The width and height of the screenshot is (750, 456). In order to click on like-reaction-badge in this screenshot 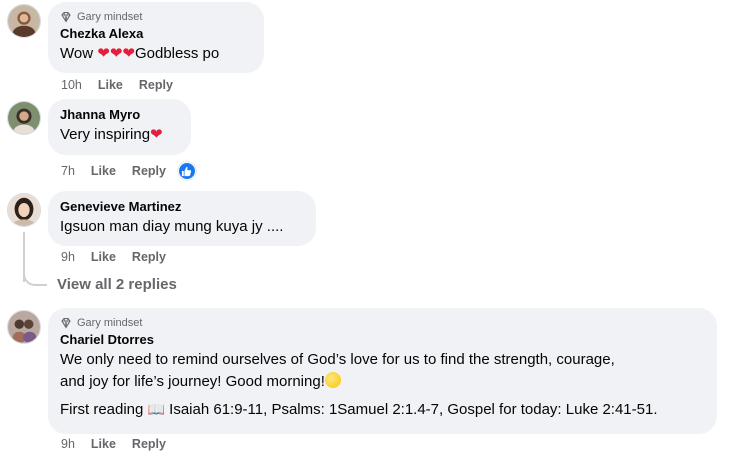, I will do `click(186, 171)`.